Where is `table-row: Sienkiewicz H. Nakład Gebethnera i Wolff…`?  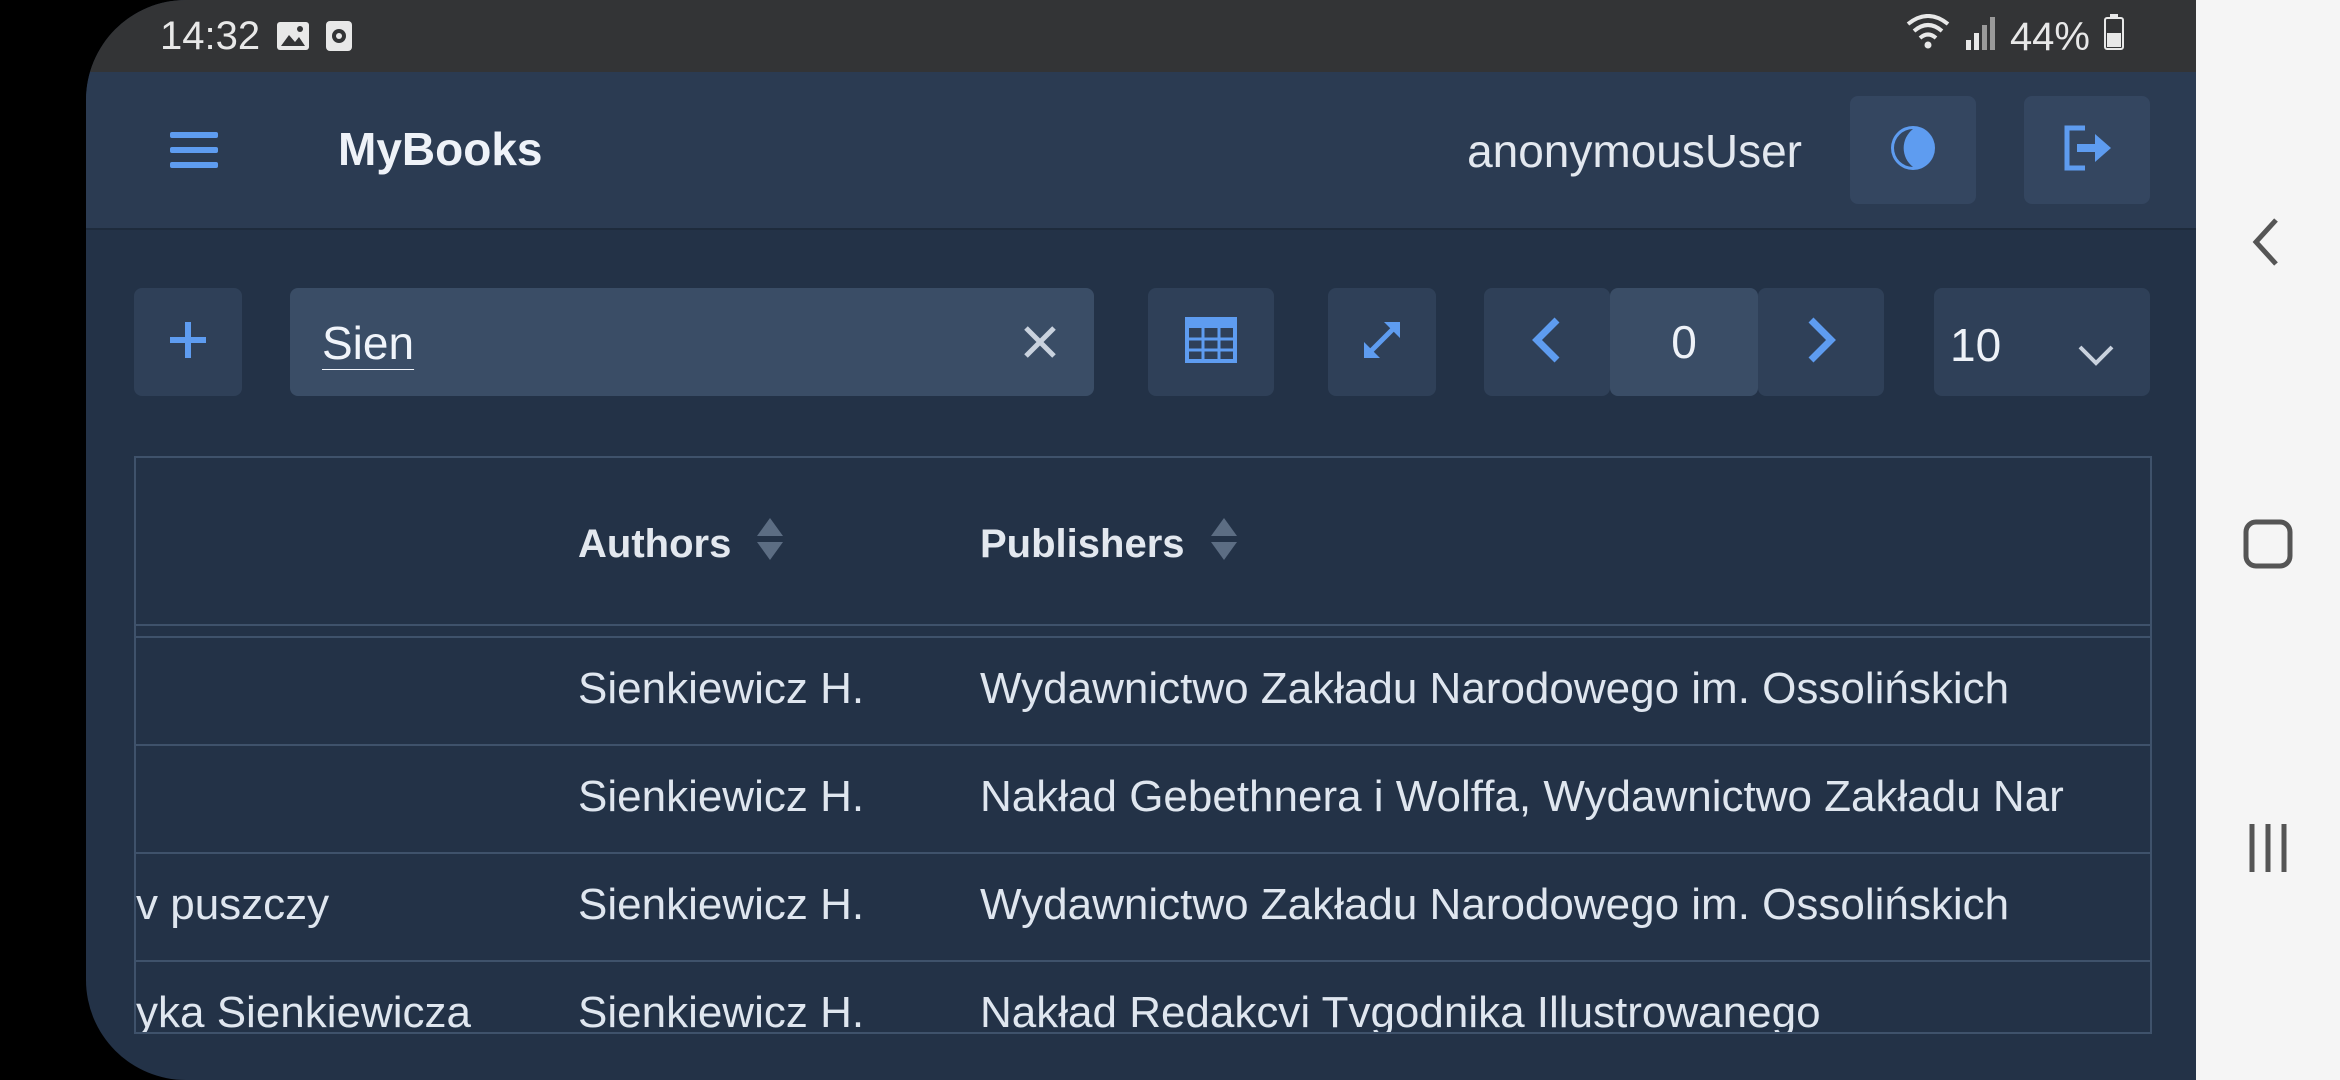
table-row: Sienkiewicz H. Nakład Gebethnera i Wolff… is located at coordinates (1143, 800).